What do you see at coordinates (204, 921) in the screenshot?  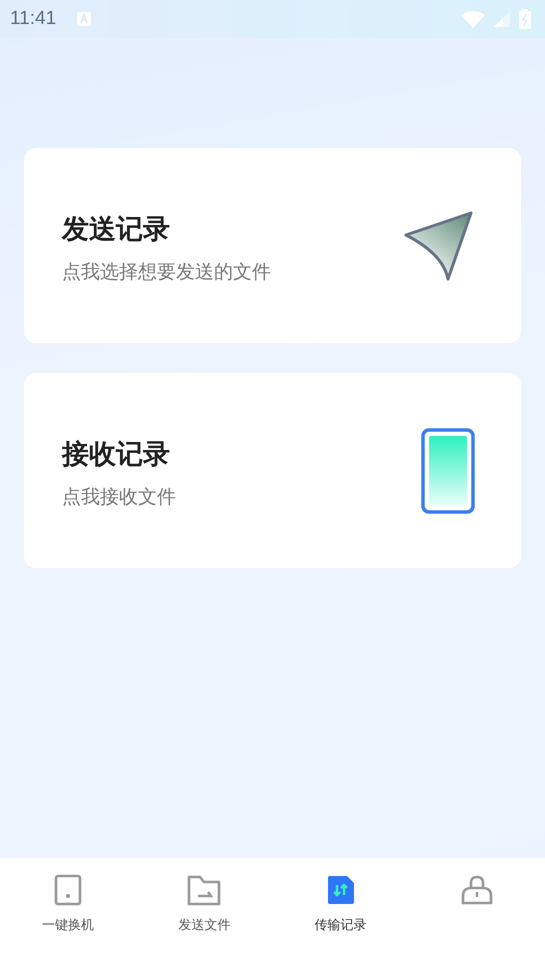 I see `nav-tab: 发送文件` at bounding box center [204, 921].